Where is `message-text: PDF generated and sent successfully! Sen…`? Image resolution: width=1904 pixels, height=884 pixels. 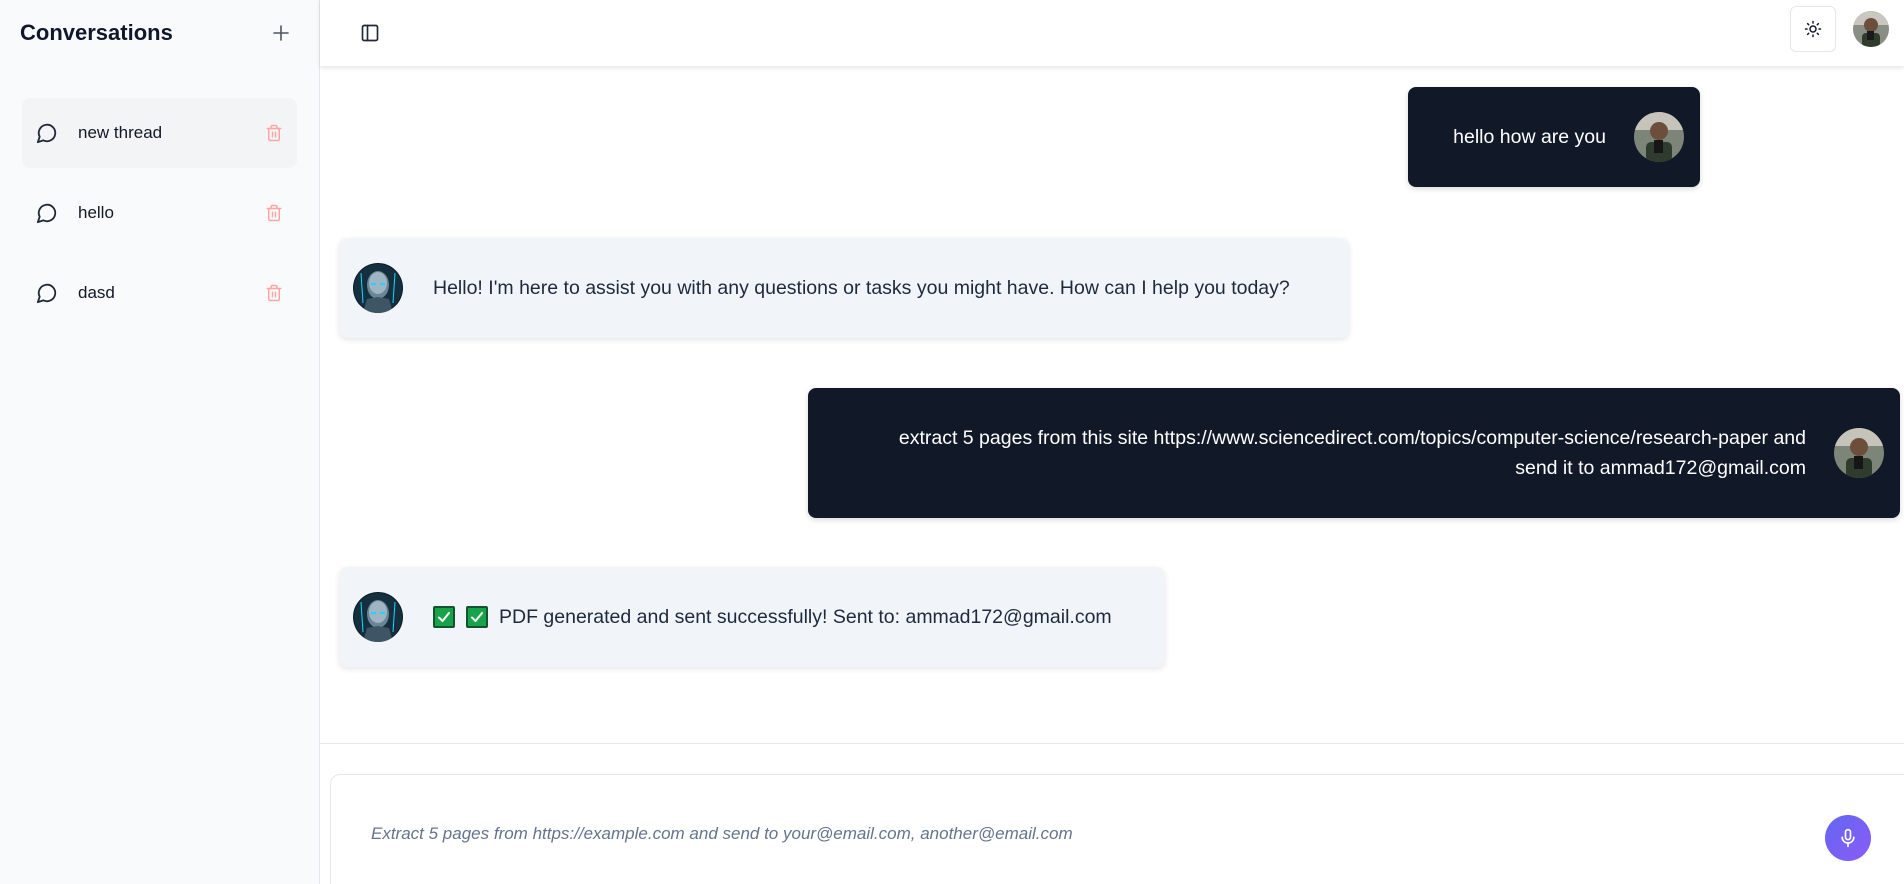 message-text: PDF generated and sent successfully! Sen… is located at coordinates (772, 617).